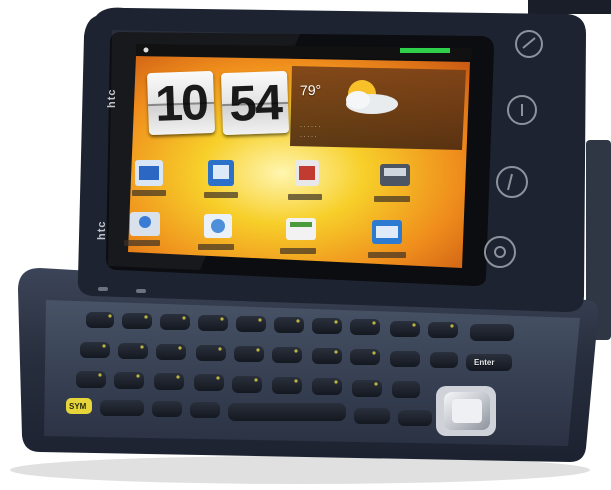 The width and height of the screenshot is (611, 490). What do you see at coordinates (484, 362) in the screenshot?
I see `enter-key-label: Enter` at bounding box center [484, 362].